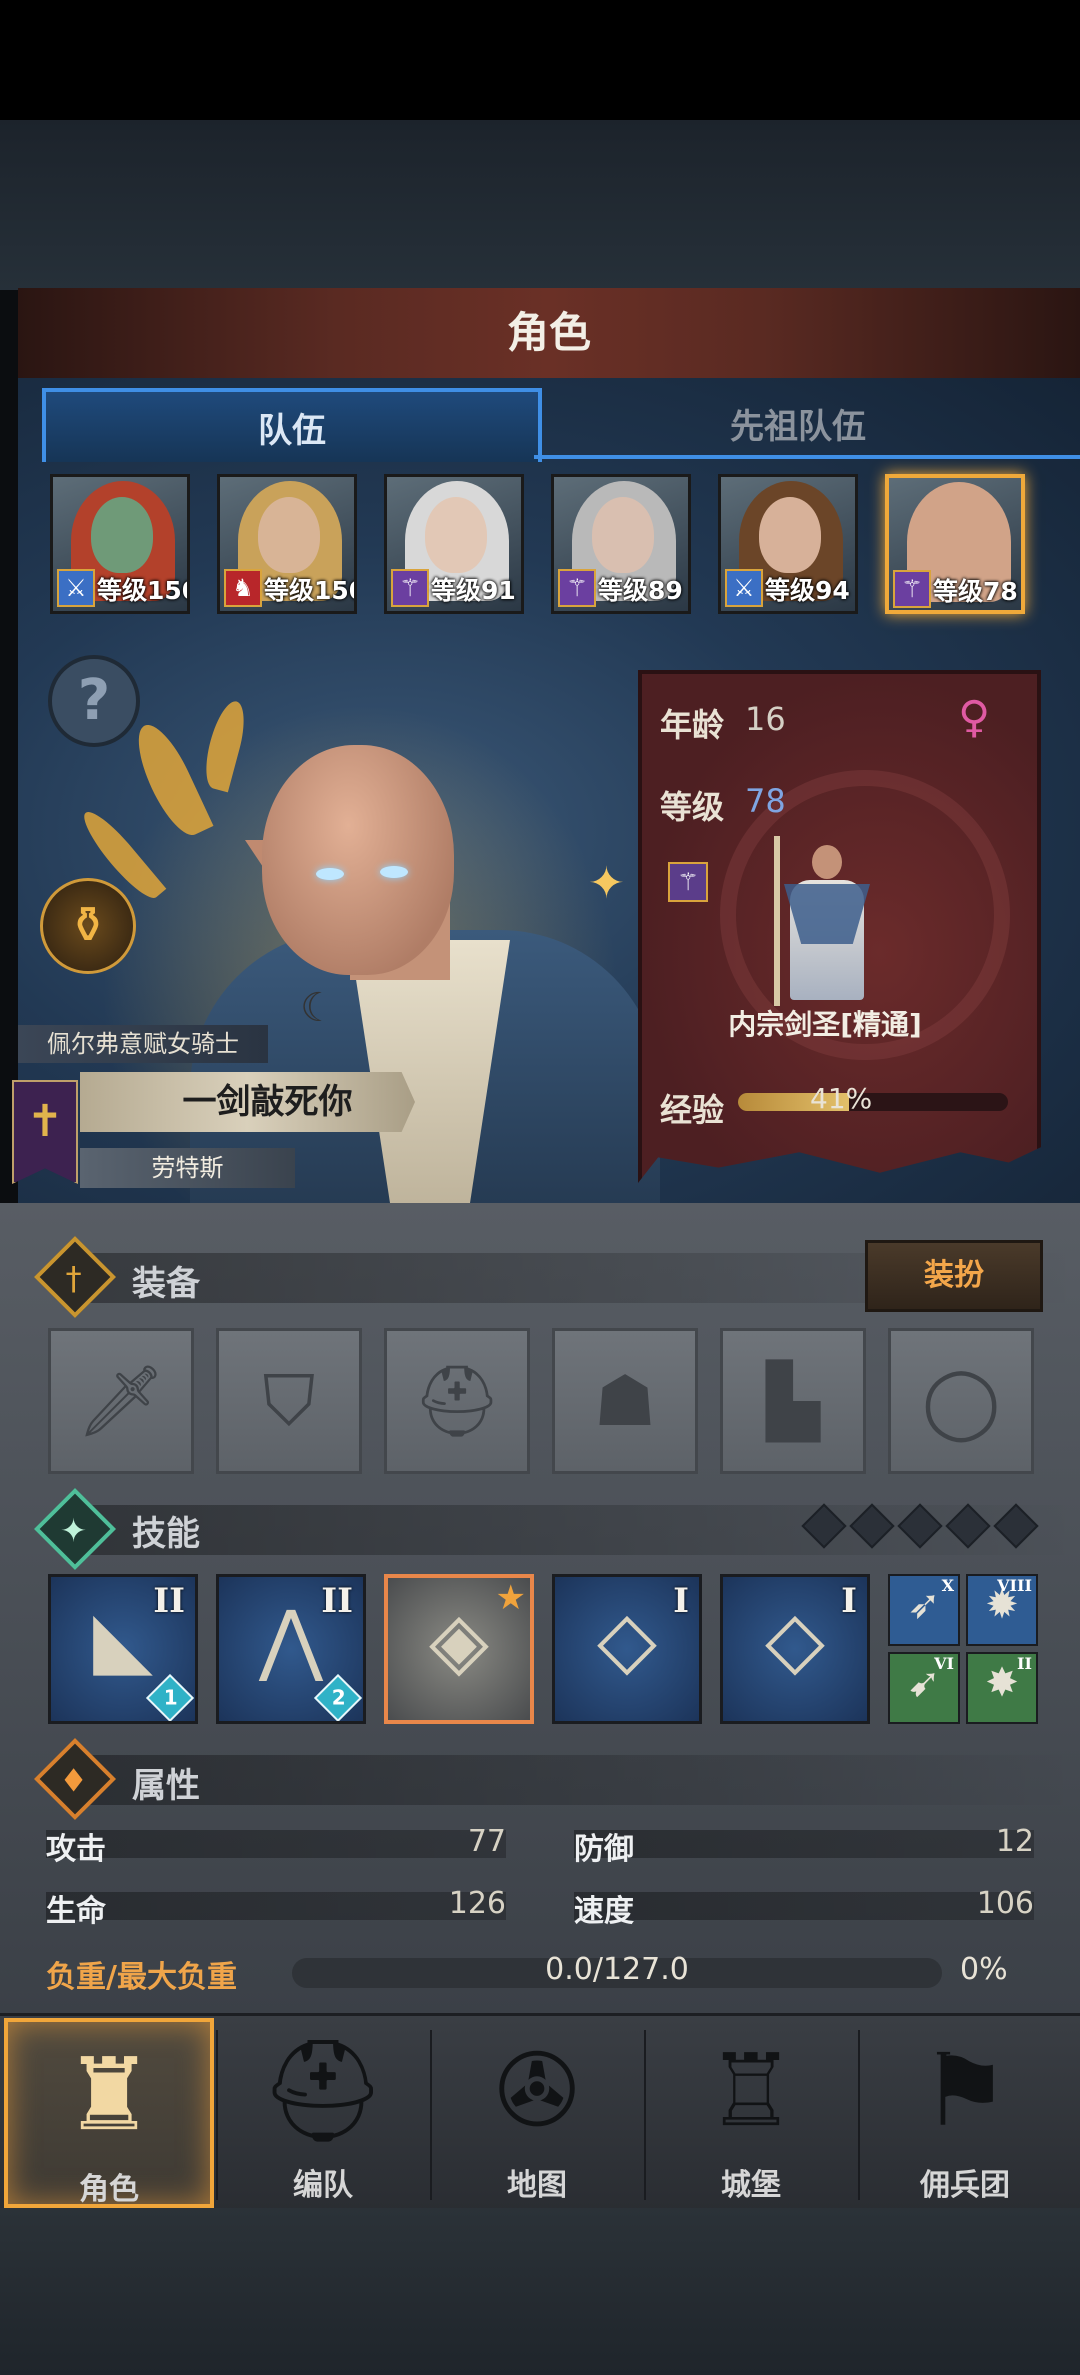 This screenshot has height=2375, width=1080. What do you see at coordinates (688, 882) in the screenshot?
I see `class-staff-icon: ⚚` at bounding box center [688, 882].